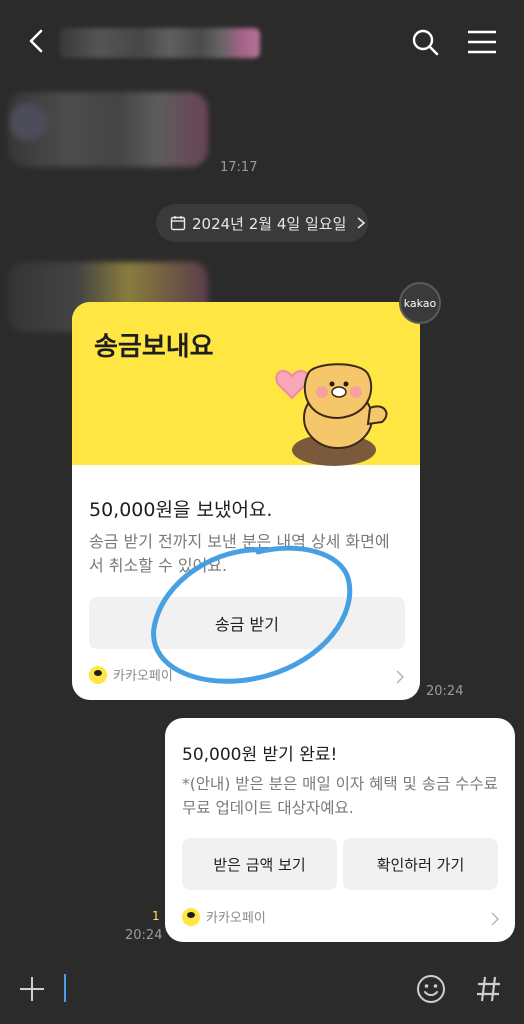  What do you see at coordinates (160, 43) in the screenshot?
I see `chat-title-redacted` at bounding box center [160, 43].